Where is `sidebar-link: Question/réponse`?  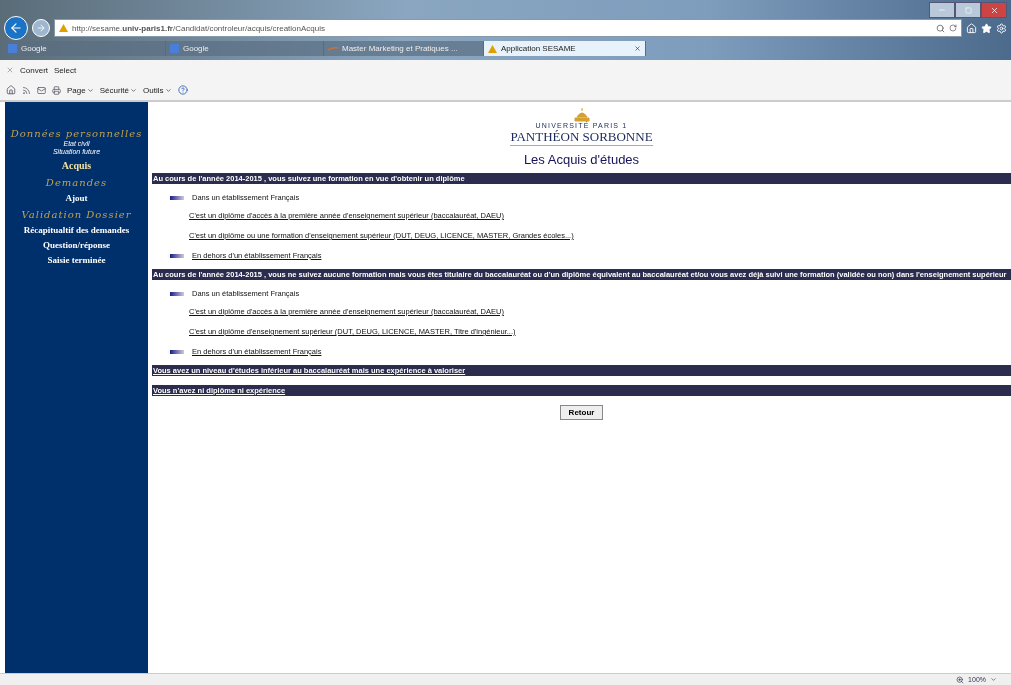 sidebar-link: Question/réponse is located at coordinates (76, 245).